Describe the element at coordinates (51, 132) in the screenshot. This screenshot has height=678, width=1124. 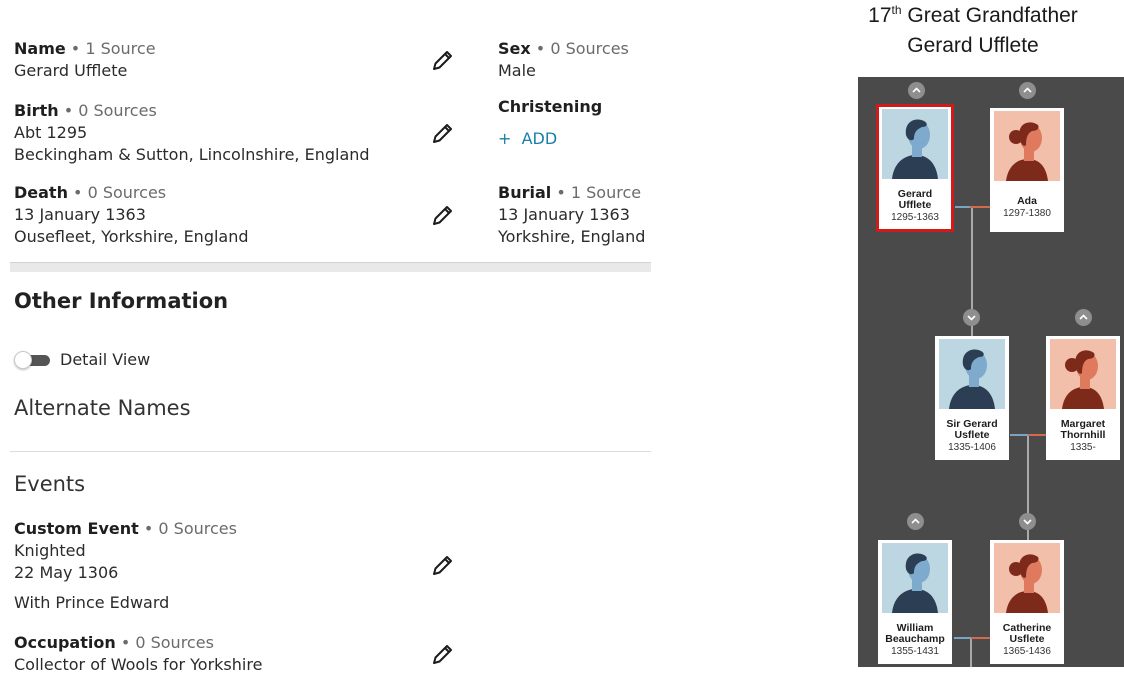
I see `fact-date: Abt 1295` at that location.